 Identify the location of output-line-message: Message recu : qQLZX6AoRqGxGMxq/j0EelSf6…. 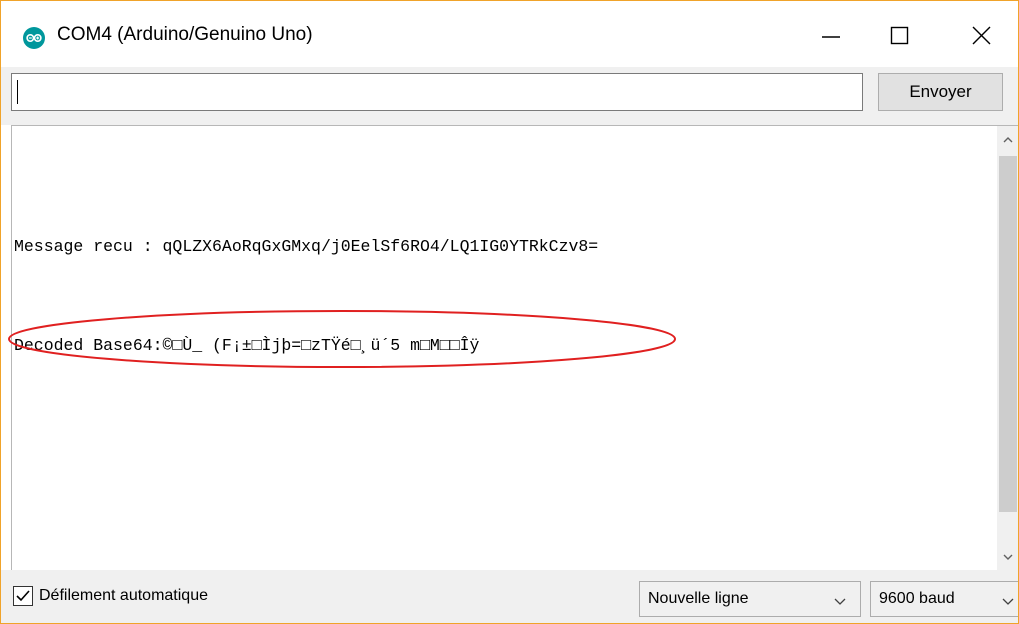
(306, 246).